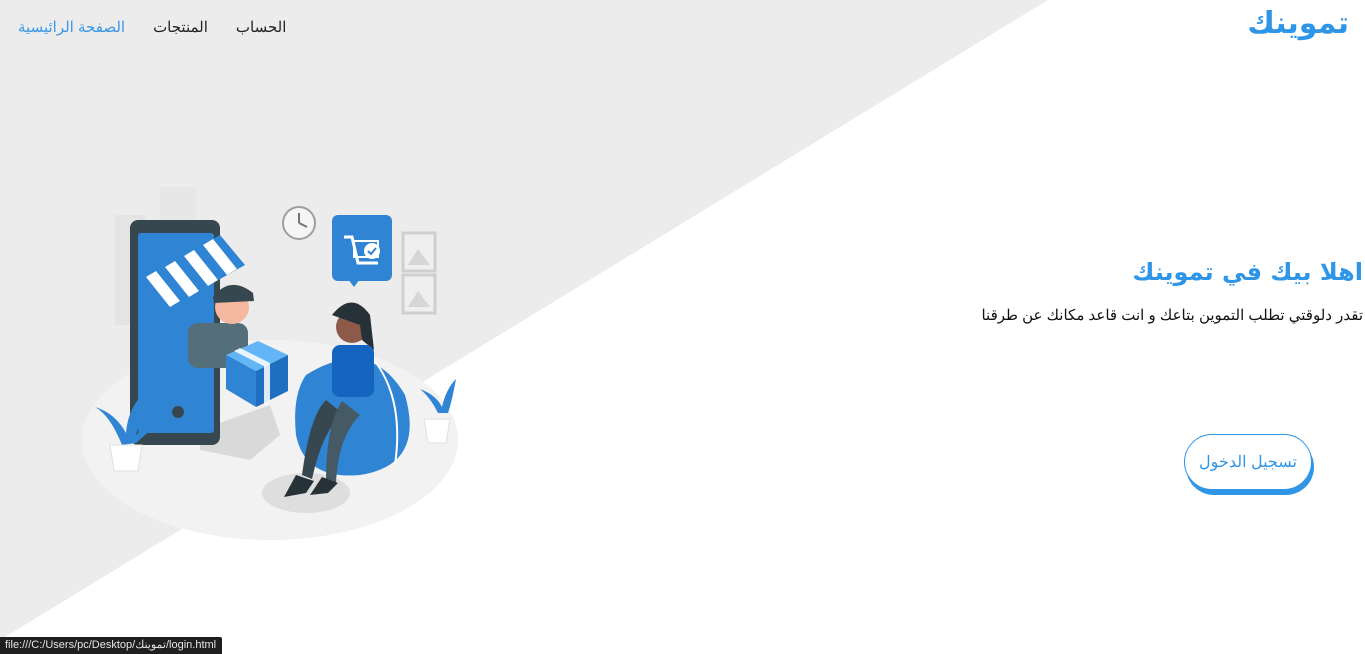 The width and height of the screenshot is (1365, 654). Describe the element at coordinates (71, 27) in the screenshot. I see `nav-item-home: الصفحة الرائيسية` at that location.